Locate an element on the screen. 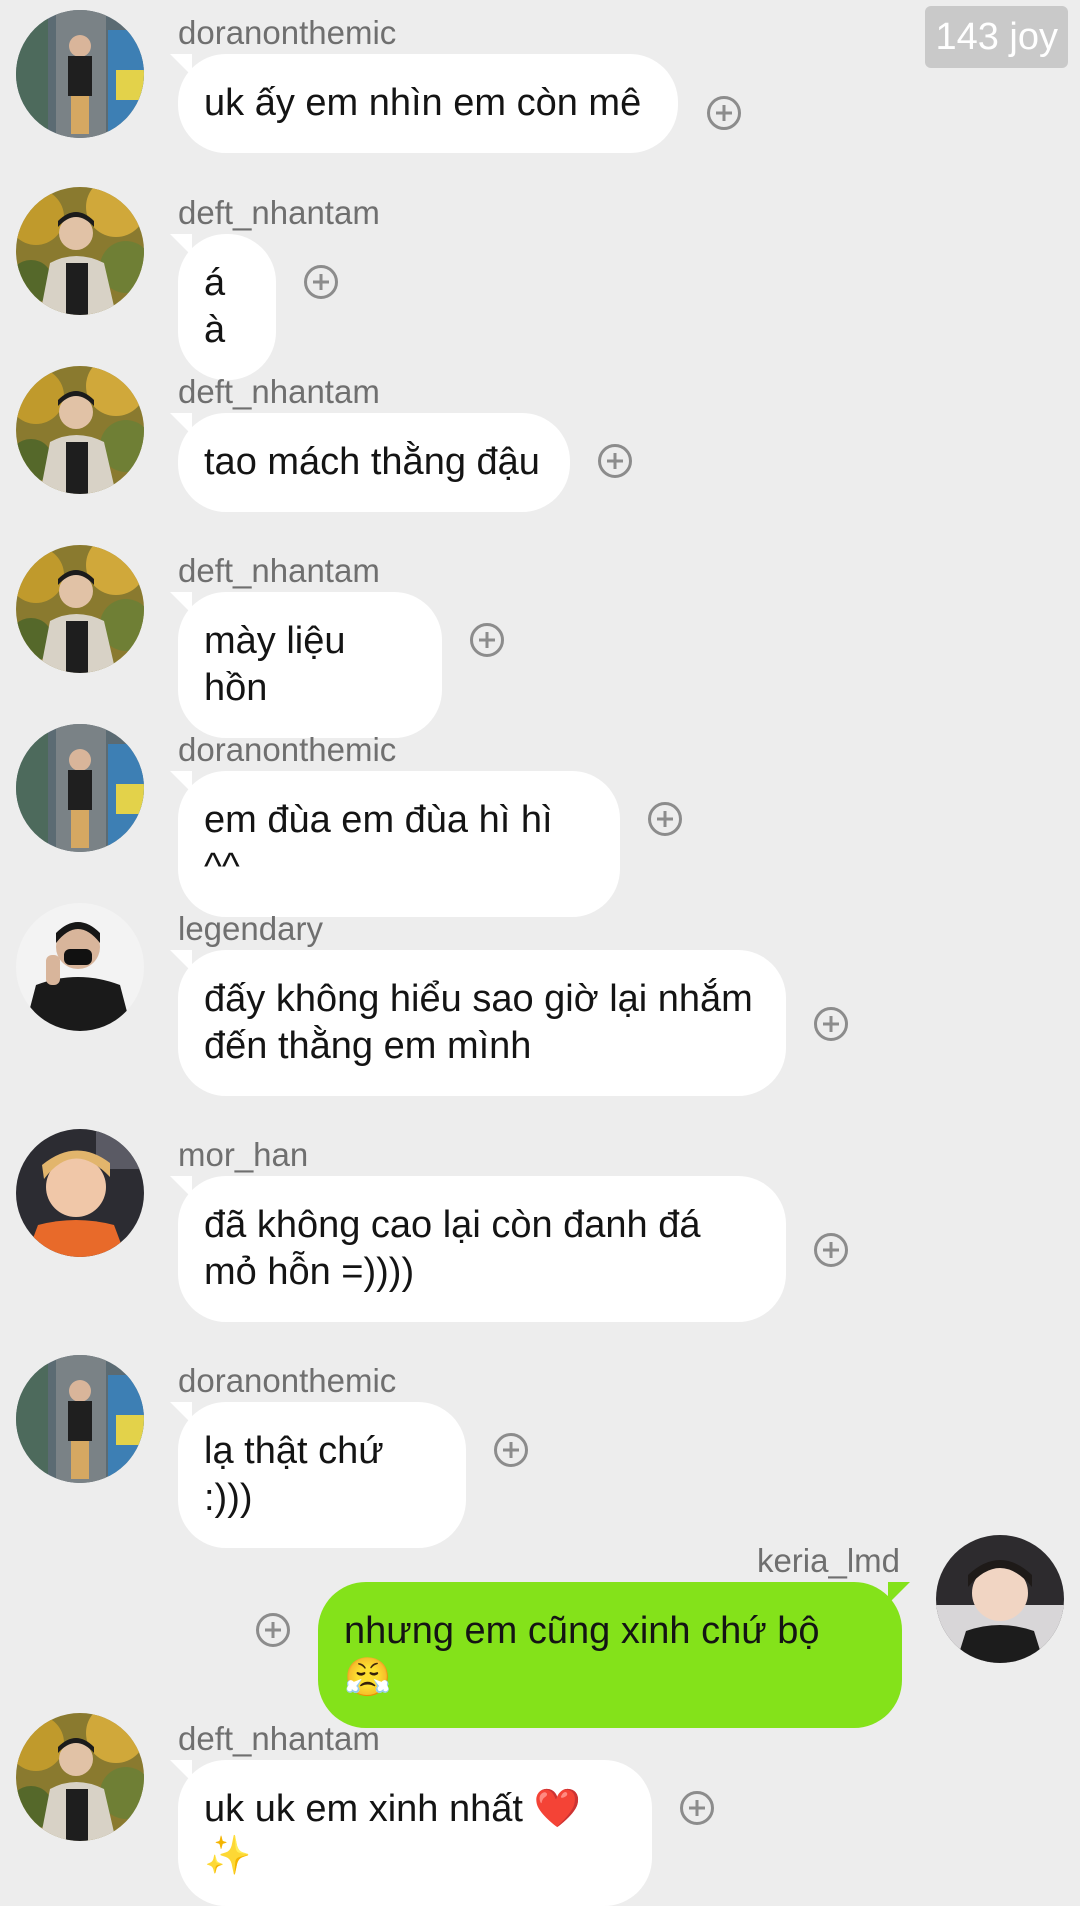 This screenshot has height=1906, width=1080. message-row: doranonthemic em đùa em đùa hì hì ^^ is located at coordinates (540, 820).